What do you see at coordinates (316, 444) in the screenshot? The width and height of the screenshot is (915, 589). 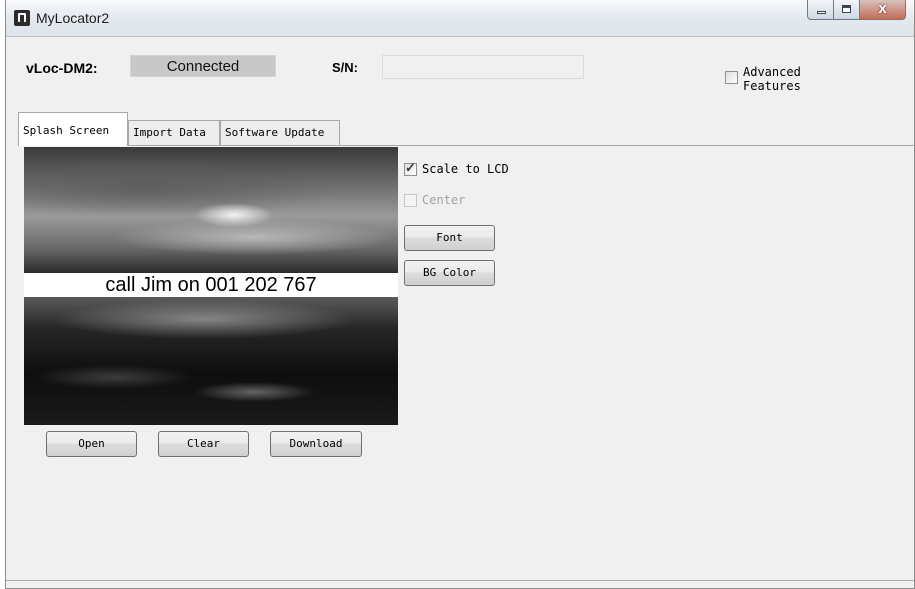 I see `download-button: Download` at bounding box center [316, 444].